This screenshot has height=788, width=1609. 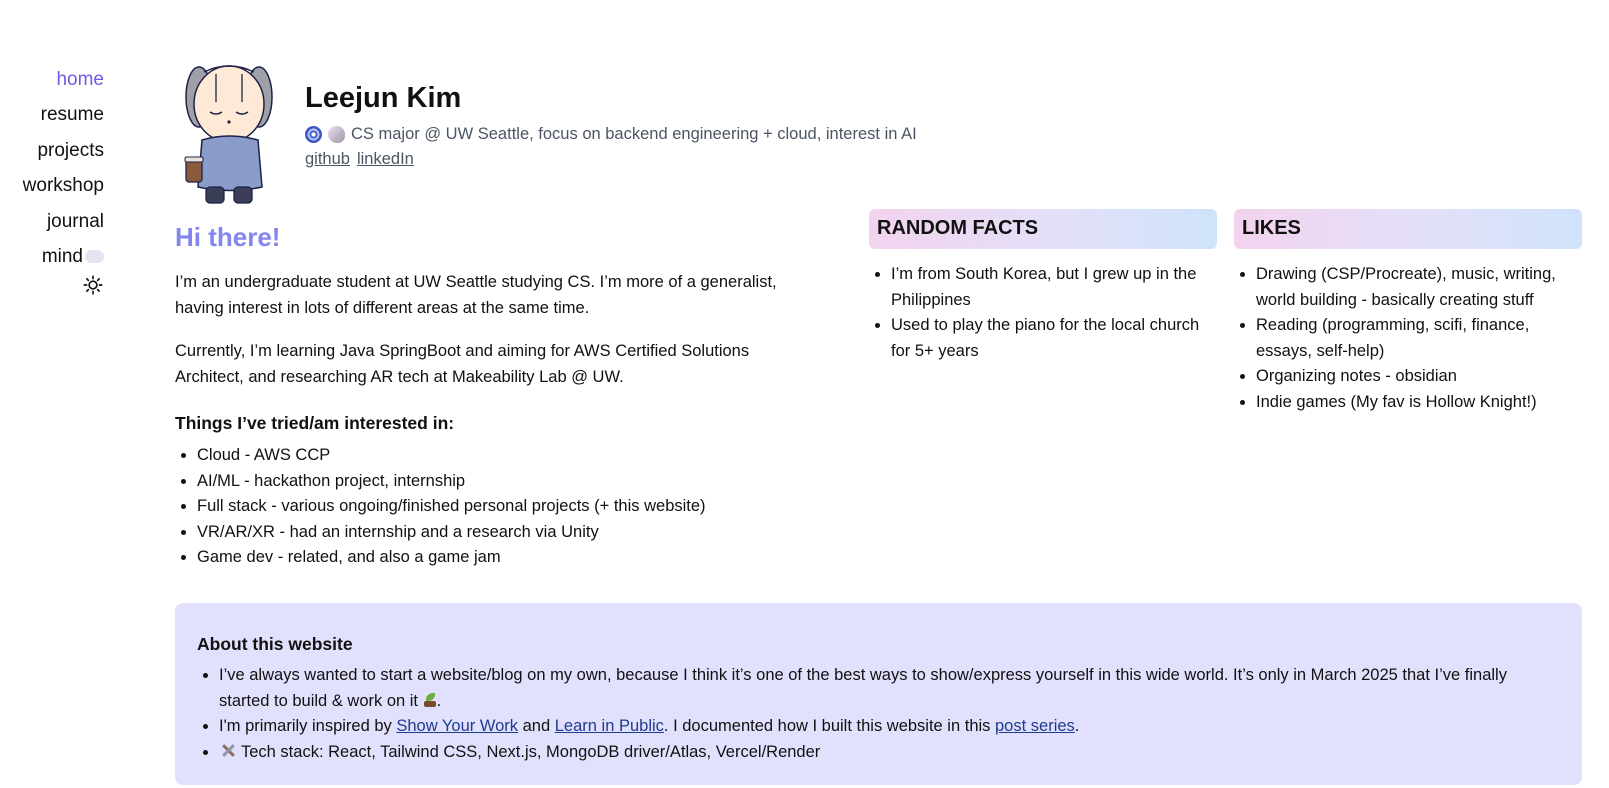 I want to click on thought-bubble-icon, so click(x=94, y=256).